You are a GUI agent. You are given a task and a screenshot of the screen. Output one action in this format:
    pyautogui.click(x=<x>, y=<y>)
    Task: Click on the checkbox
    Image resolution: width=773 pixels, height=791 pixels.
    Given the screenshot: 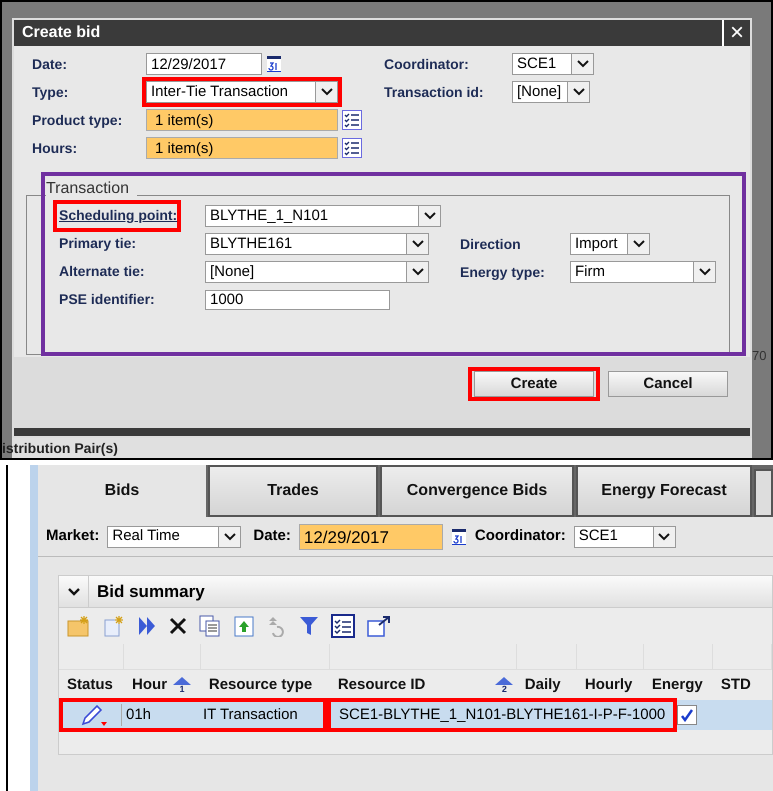 What is the action you would take?
    pyautogui.click(x=687, y=715)
    